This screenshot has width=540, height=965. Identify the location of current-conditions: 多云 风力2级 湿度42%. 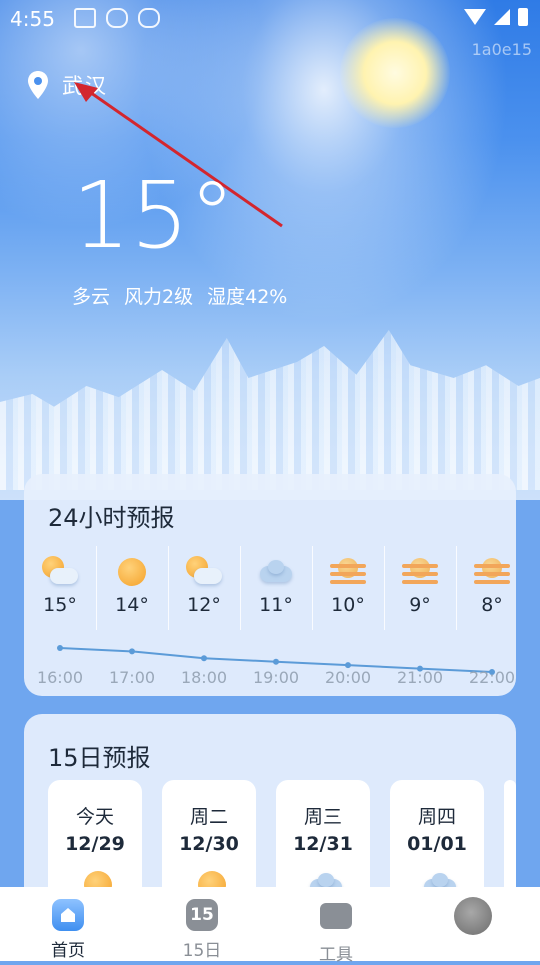
(179, 295).